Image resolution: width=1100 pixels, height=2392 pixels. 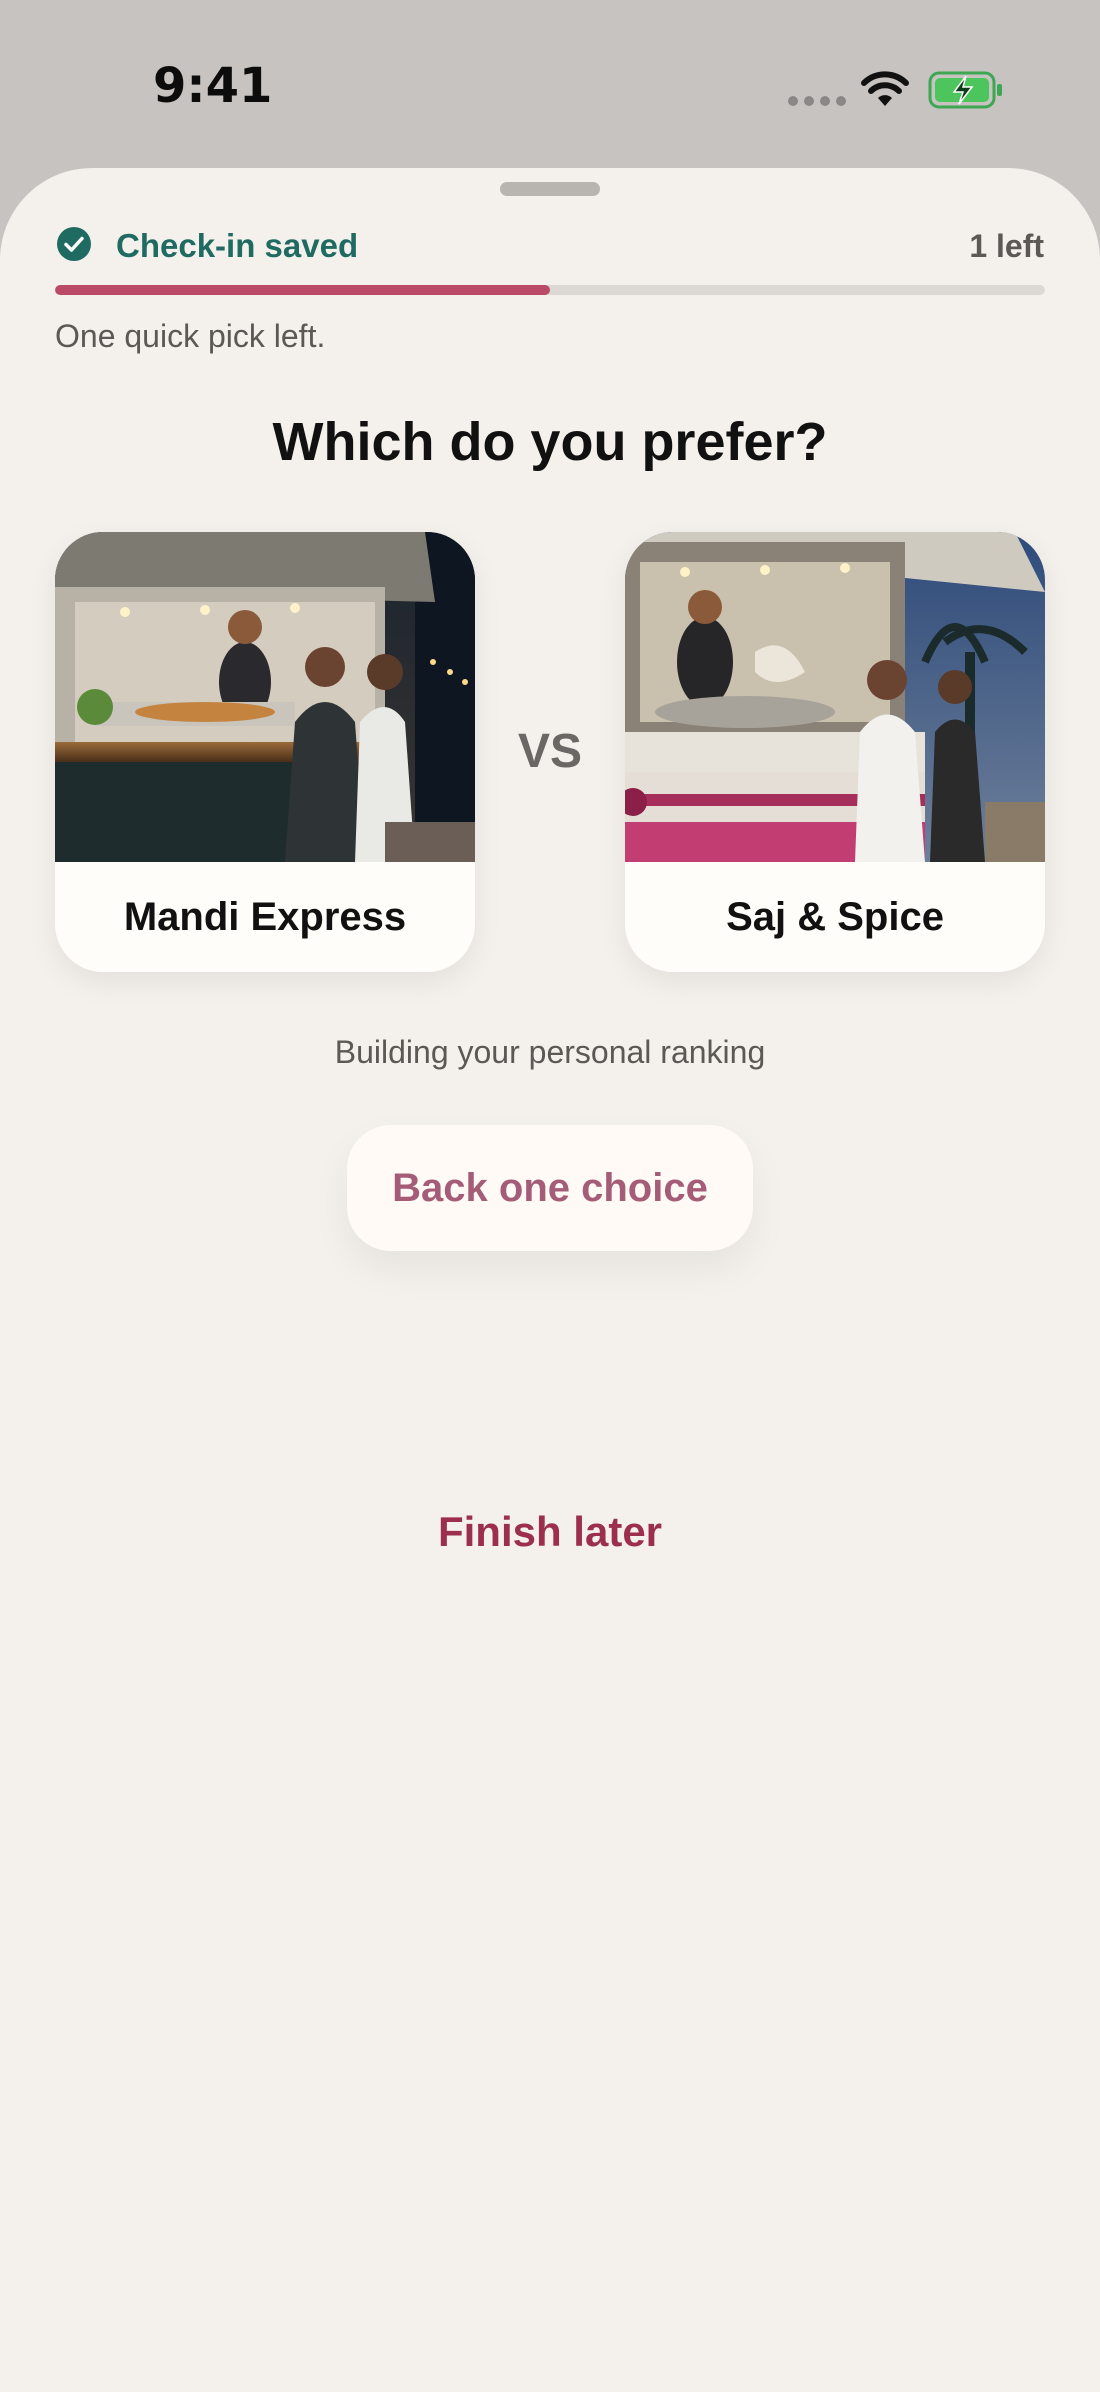 What do you see at coordinates (550, 1052) in the screenshot?
I see `ranking-note: Building your personal ranking` at bounding box center [550, 1052].